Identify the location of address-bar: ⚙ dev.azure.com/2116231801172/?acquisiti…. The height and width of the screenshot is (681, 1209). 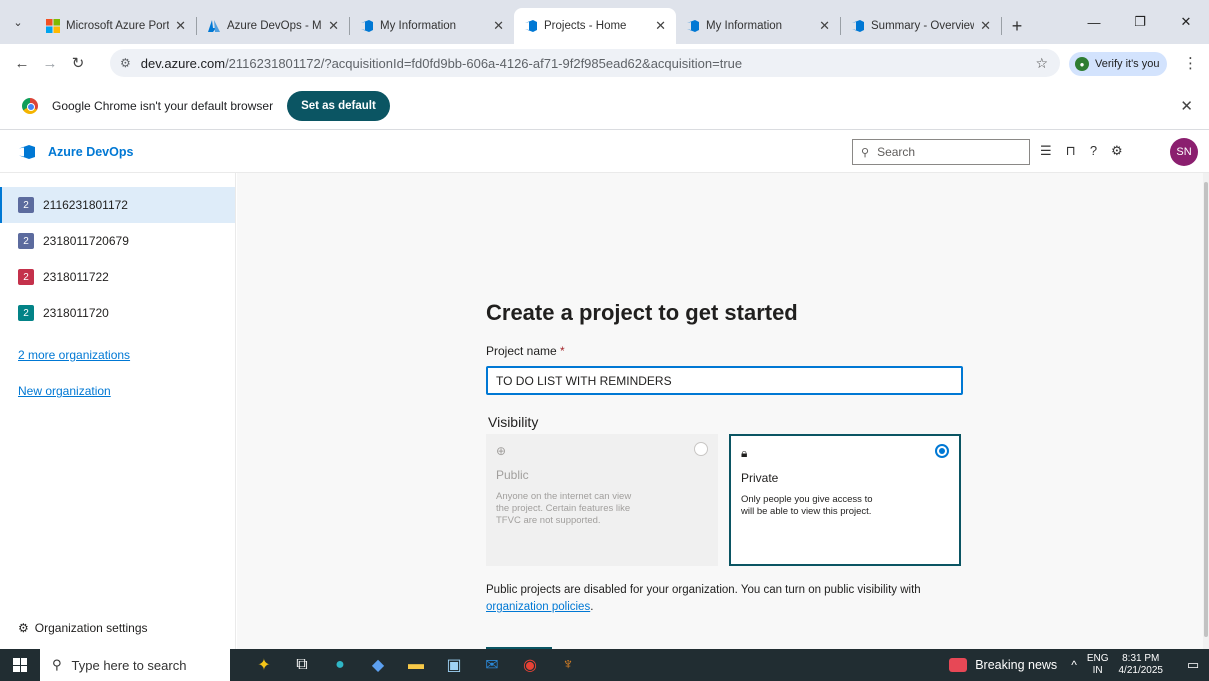
(585, 63).